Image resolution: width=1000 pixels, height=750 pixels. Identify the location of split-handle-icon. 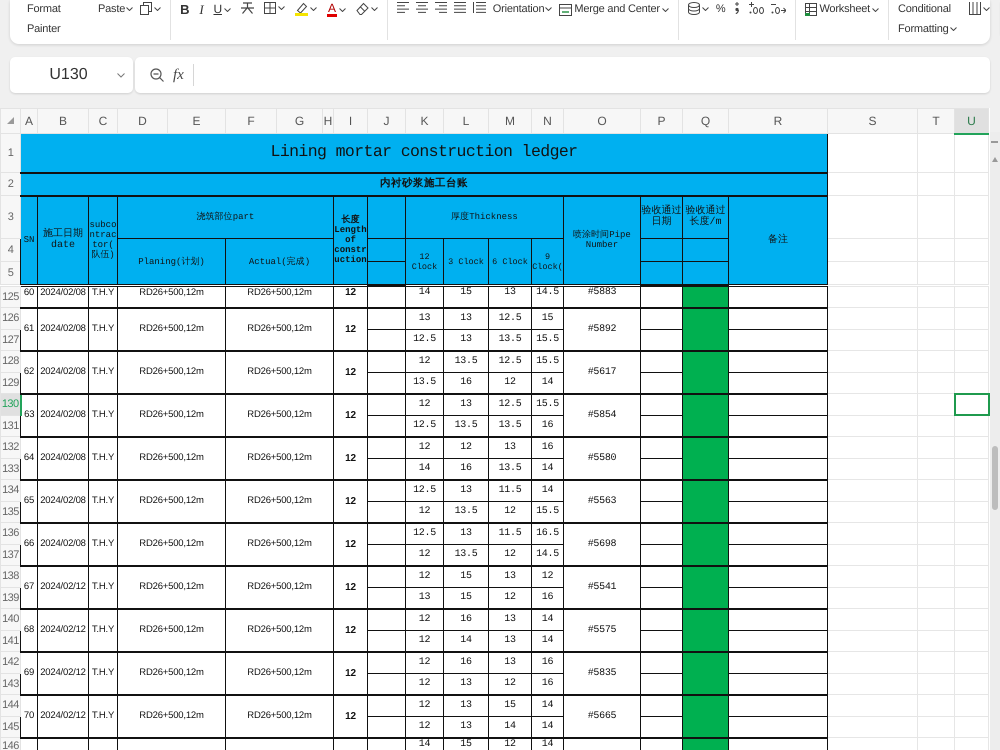
(994, 142).